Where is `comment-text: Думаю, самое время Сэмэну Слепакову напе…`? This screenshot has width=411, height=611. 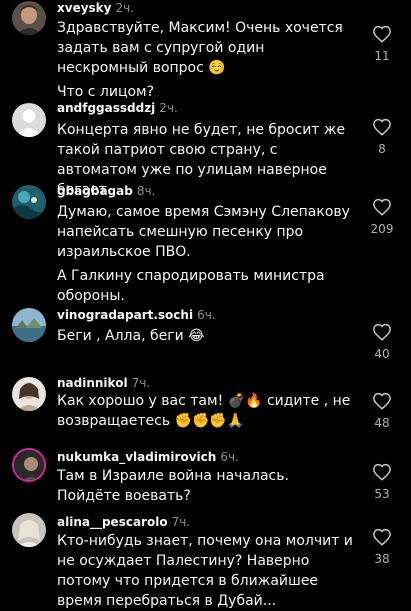 comment-text: Думаю, самое время Сэмэну Слепакову напе… is located at coordinates (205, 254).